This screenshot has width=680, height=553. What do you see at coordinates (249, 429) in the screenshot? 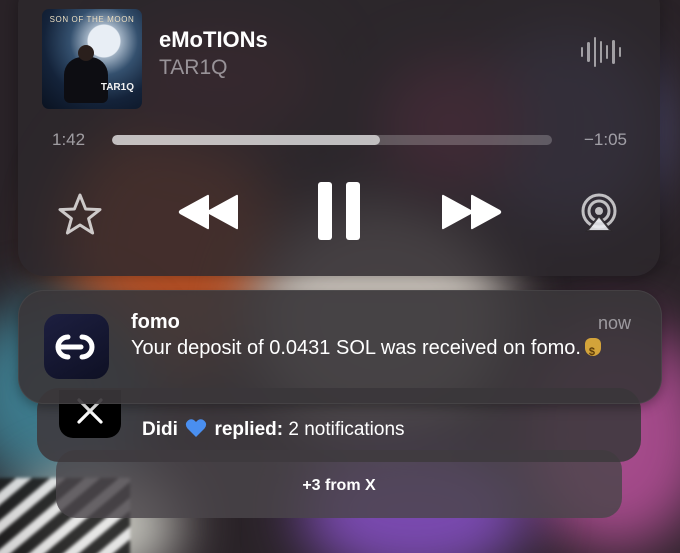
I see `x-action: replied:` at bounding box center [249, 429].